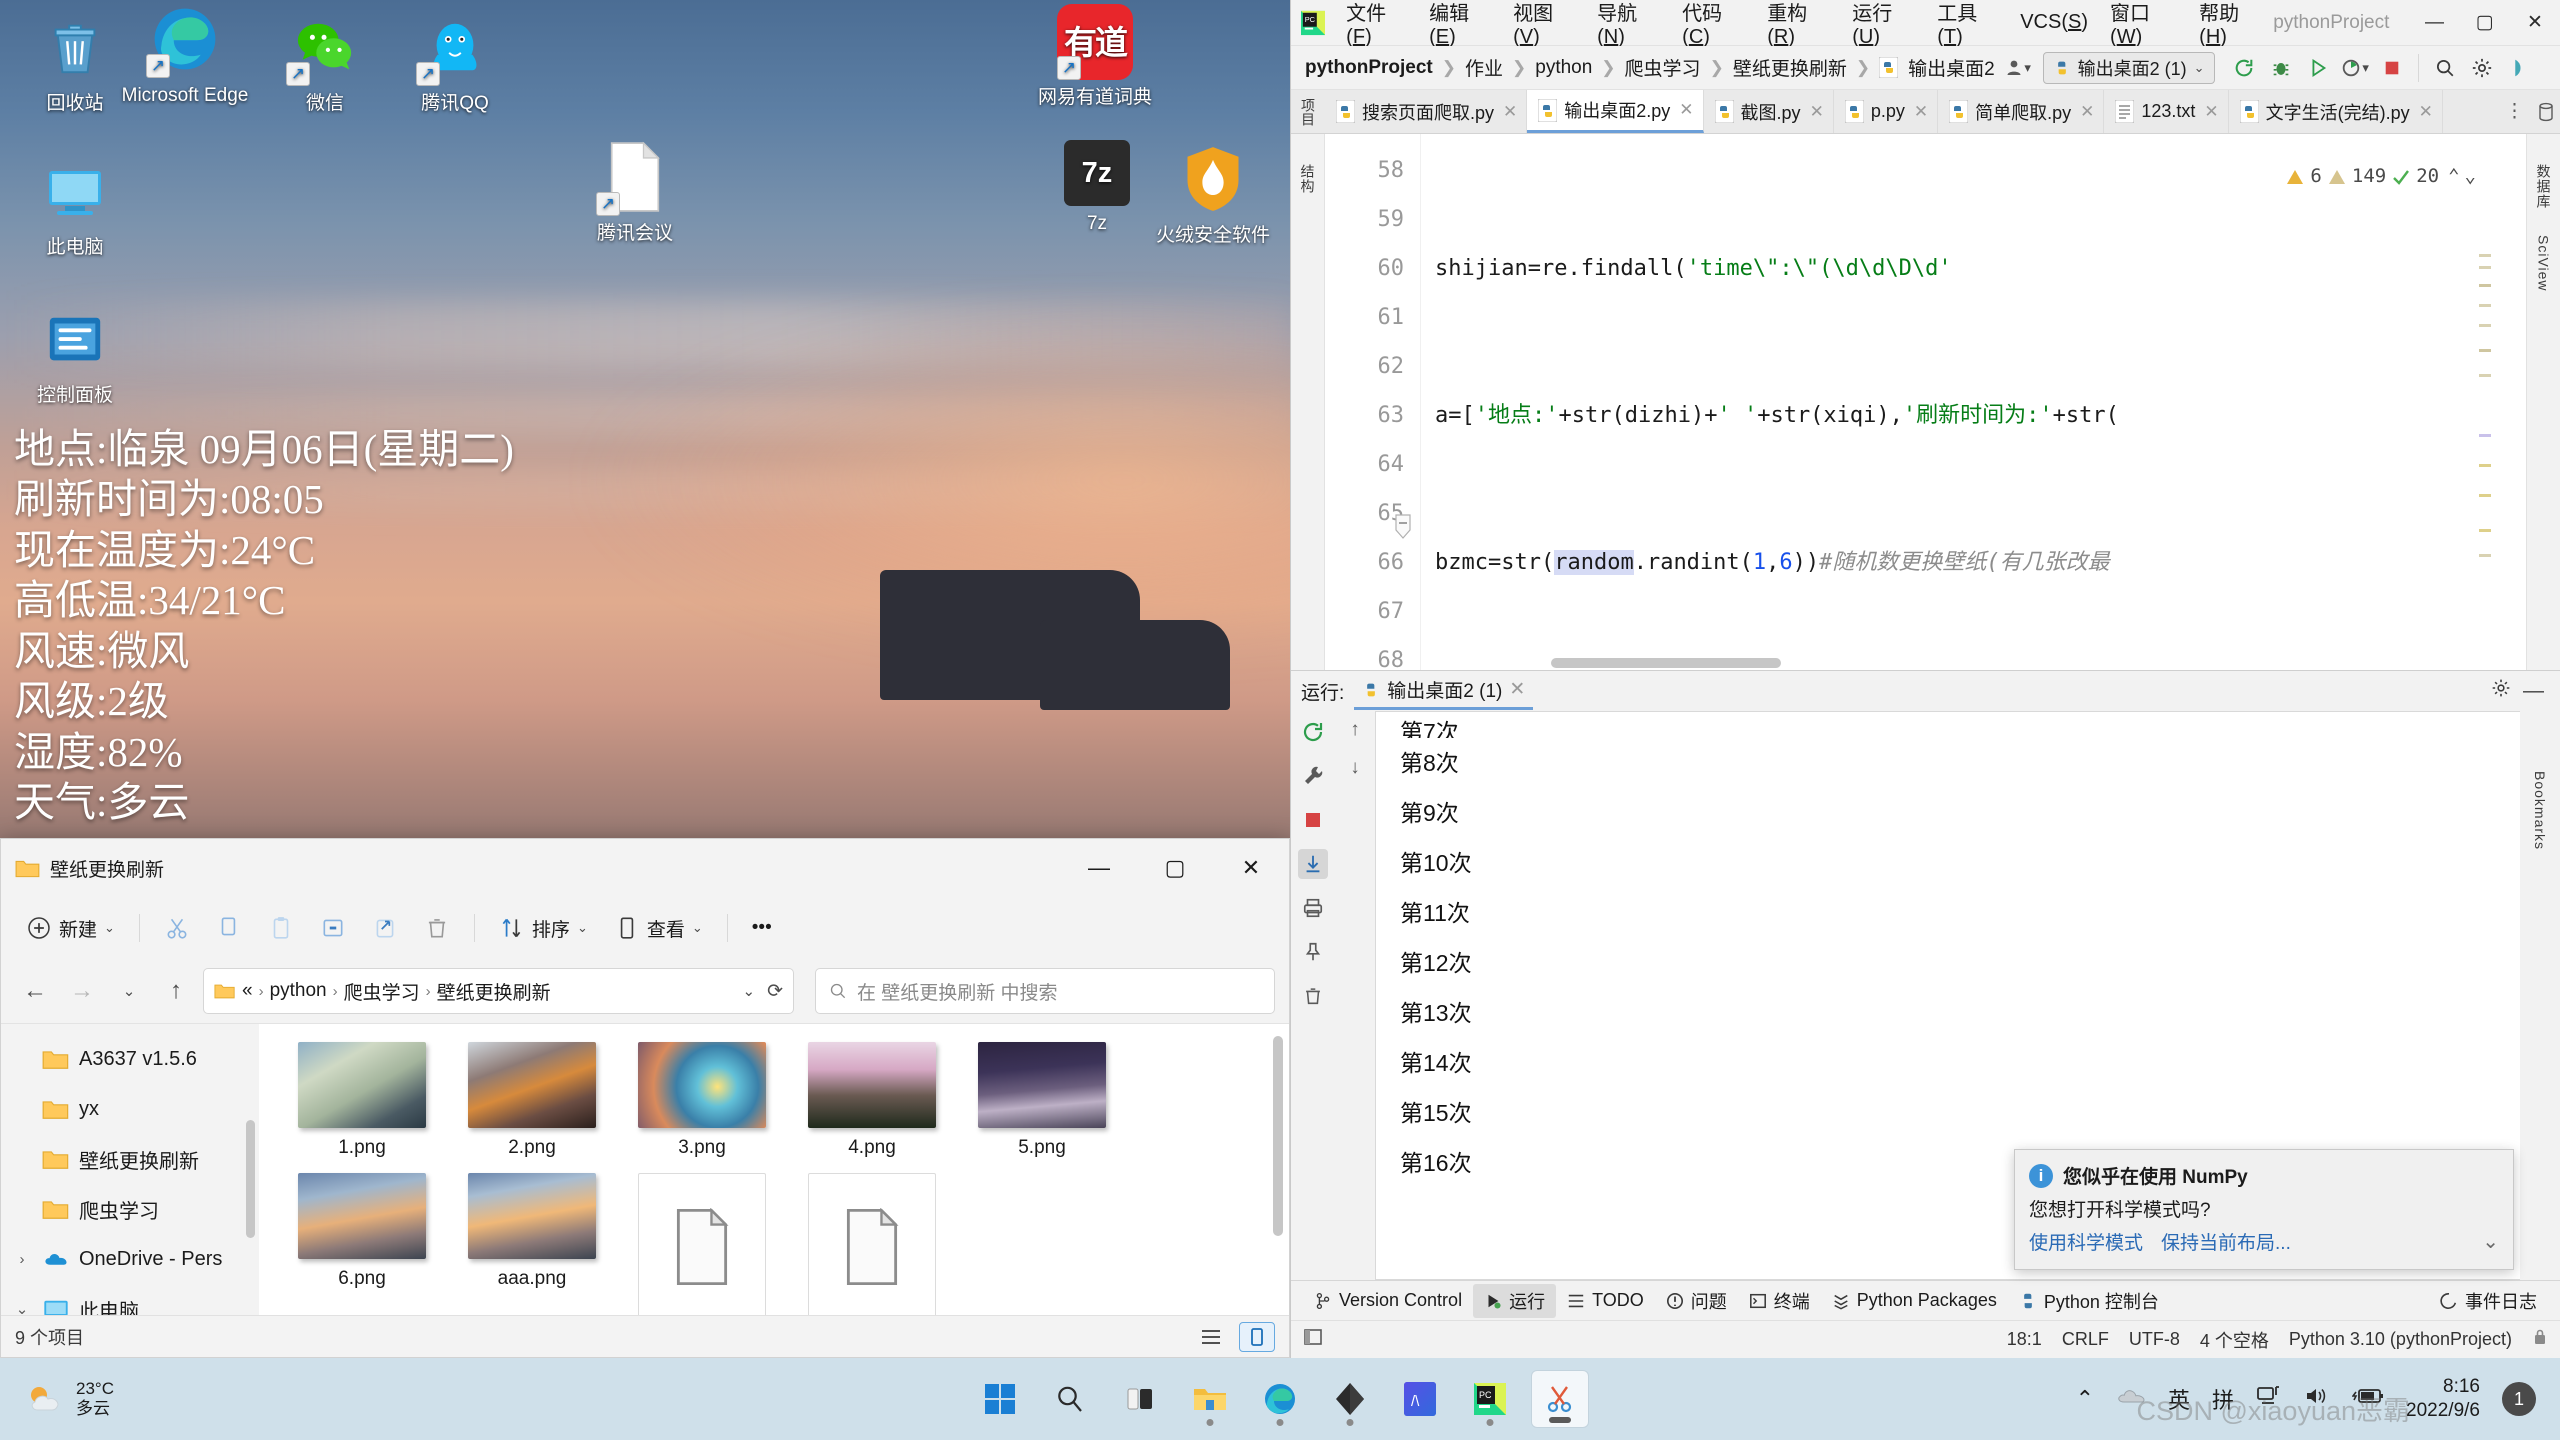  What do you see at coordinates (2380, 176) in the screenshot?
I see `inspection-widget: 6 149 20 ⌃ ⌄` at bounding box center [2380, 176].